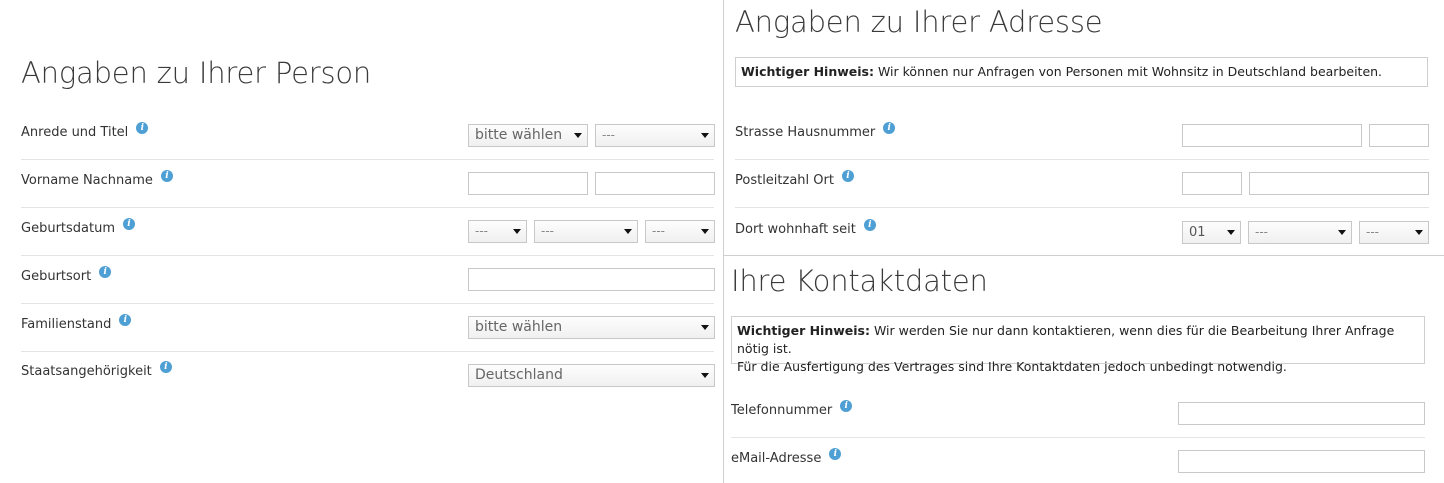  I want to click on strasse-row: Strasse Hausnummer i, so click(1082, 136).